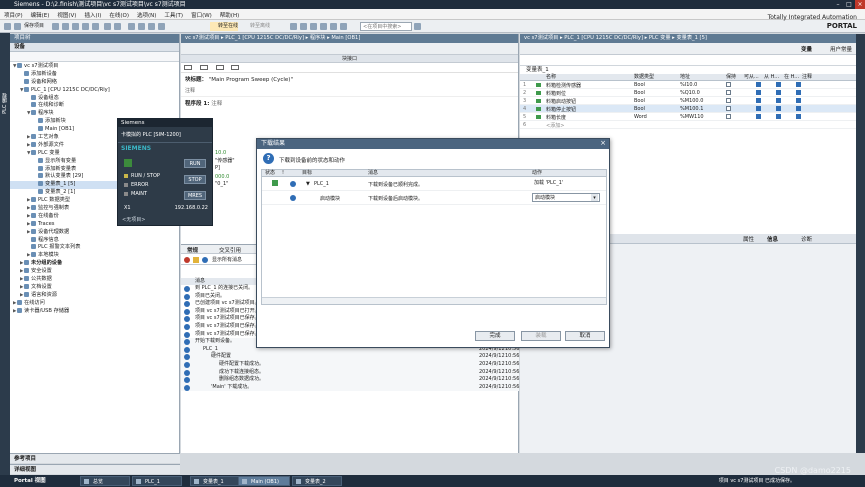 This screenshot has height=487, width=865. Describe the element at coordinates (688, 85) in the screenshot. I see `tag-address: %I10.0` at that location.